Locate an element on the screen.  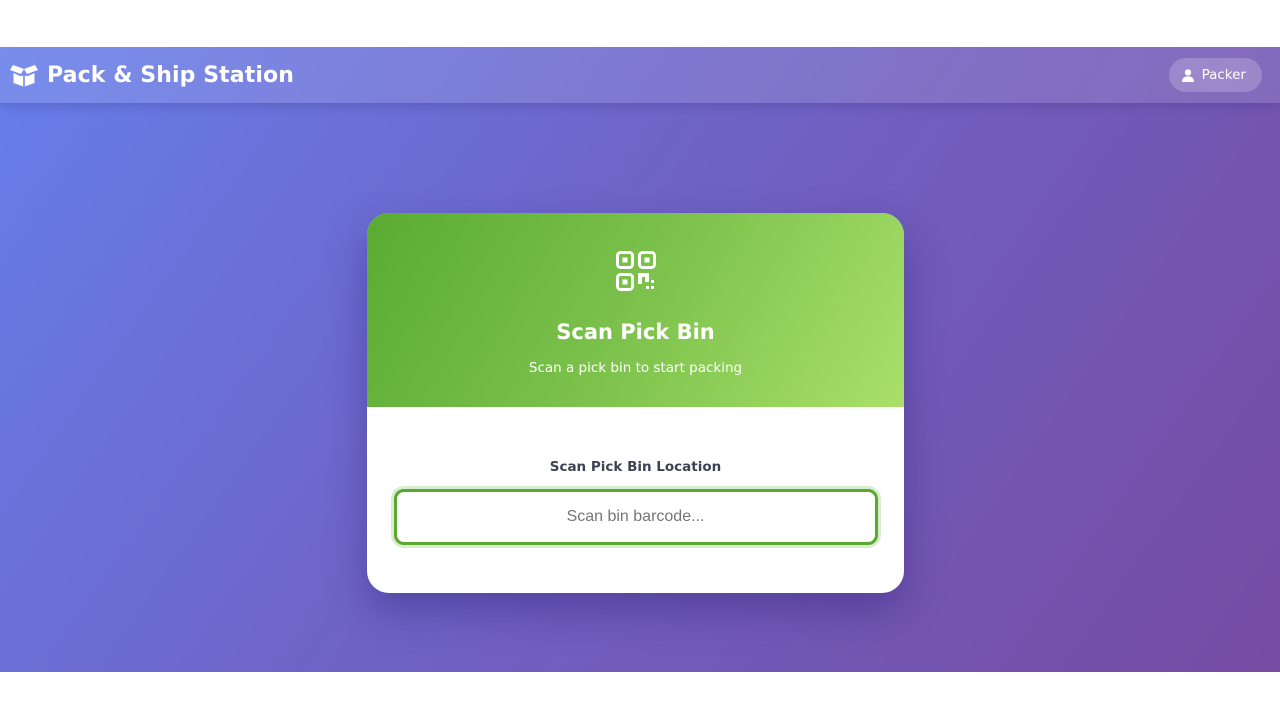
user-menu-button: Packer is located at coordinates (1215, 75).